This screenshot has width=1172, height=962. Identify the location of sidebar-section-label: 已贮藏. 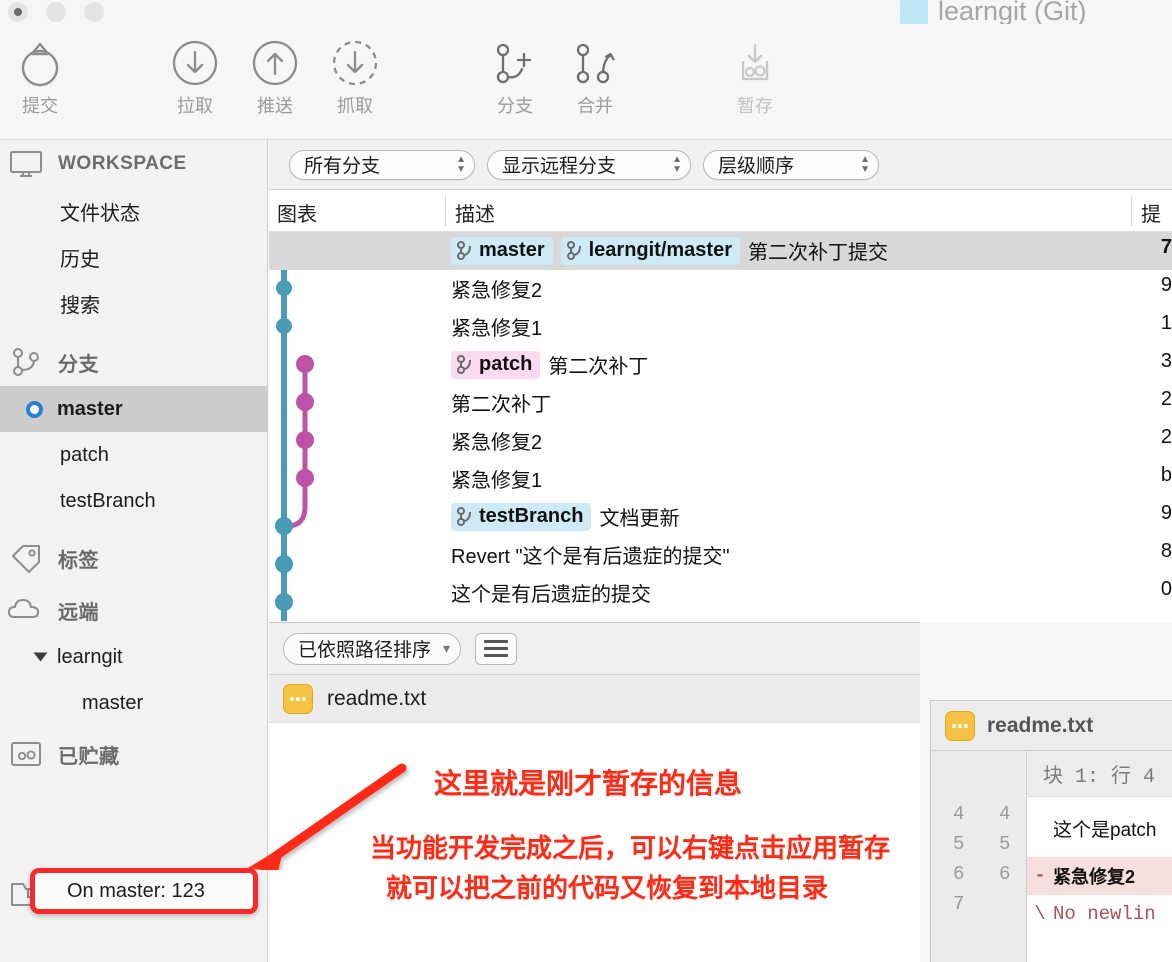
(89, 756).